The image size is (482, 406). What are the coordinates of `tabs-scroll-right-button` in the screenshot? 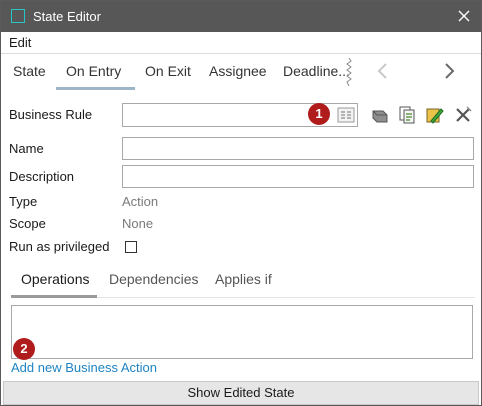 It's located at (449, 71).